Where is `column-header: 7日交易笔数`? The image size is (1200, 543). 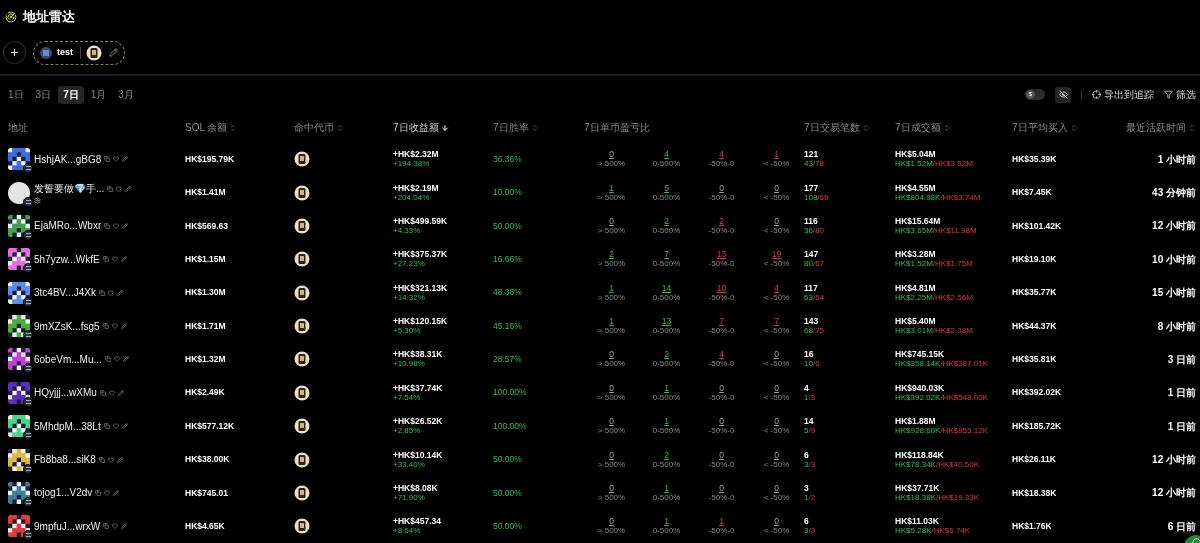
column-header: 7日交易笔数 is located at coordinates (832, 128).